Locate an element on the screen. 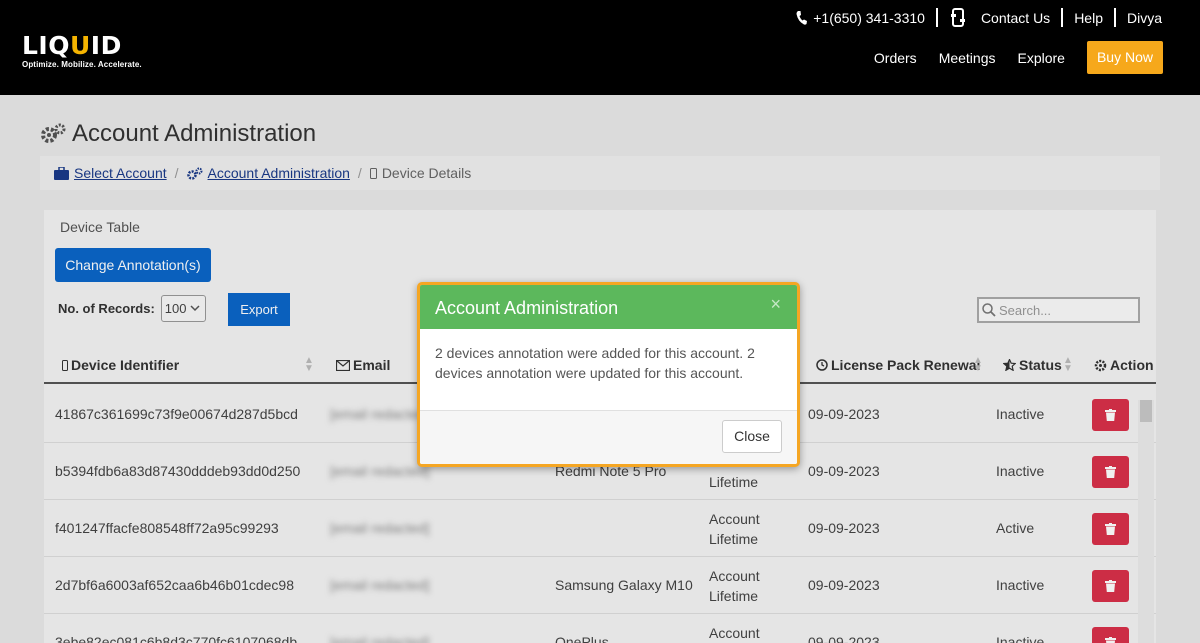 This screenshot has width=1200, height=643. phone-icon is located at coordinates (802, 17).